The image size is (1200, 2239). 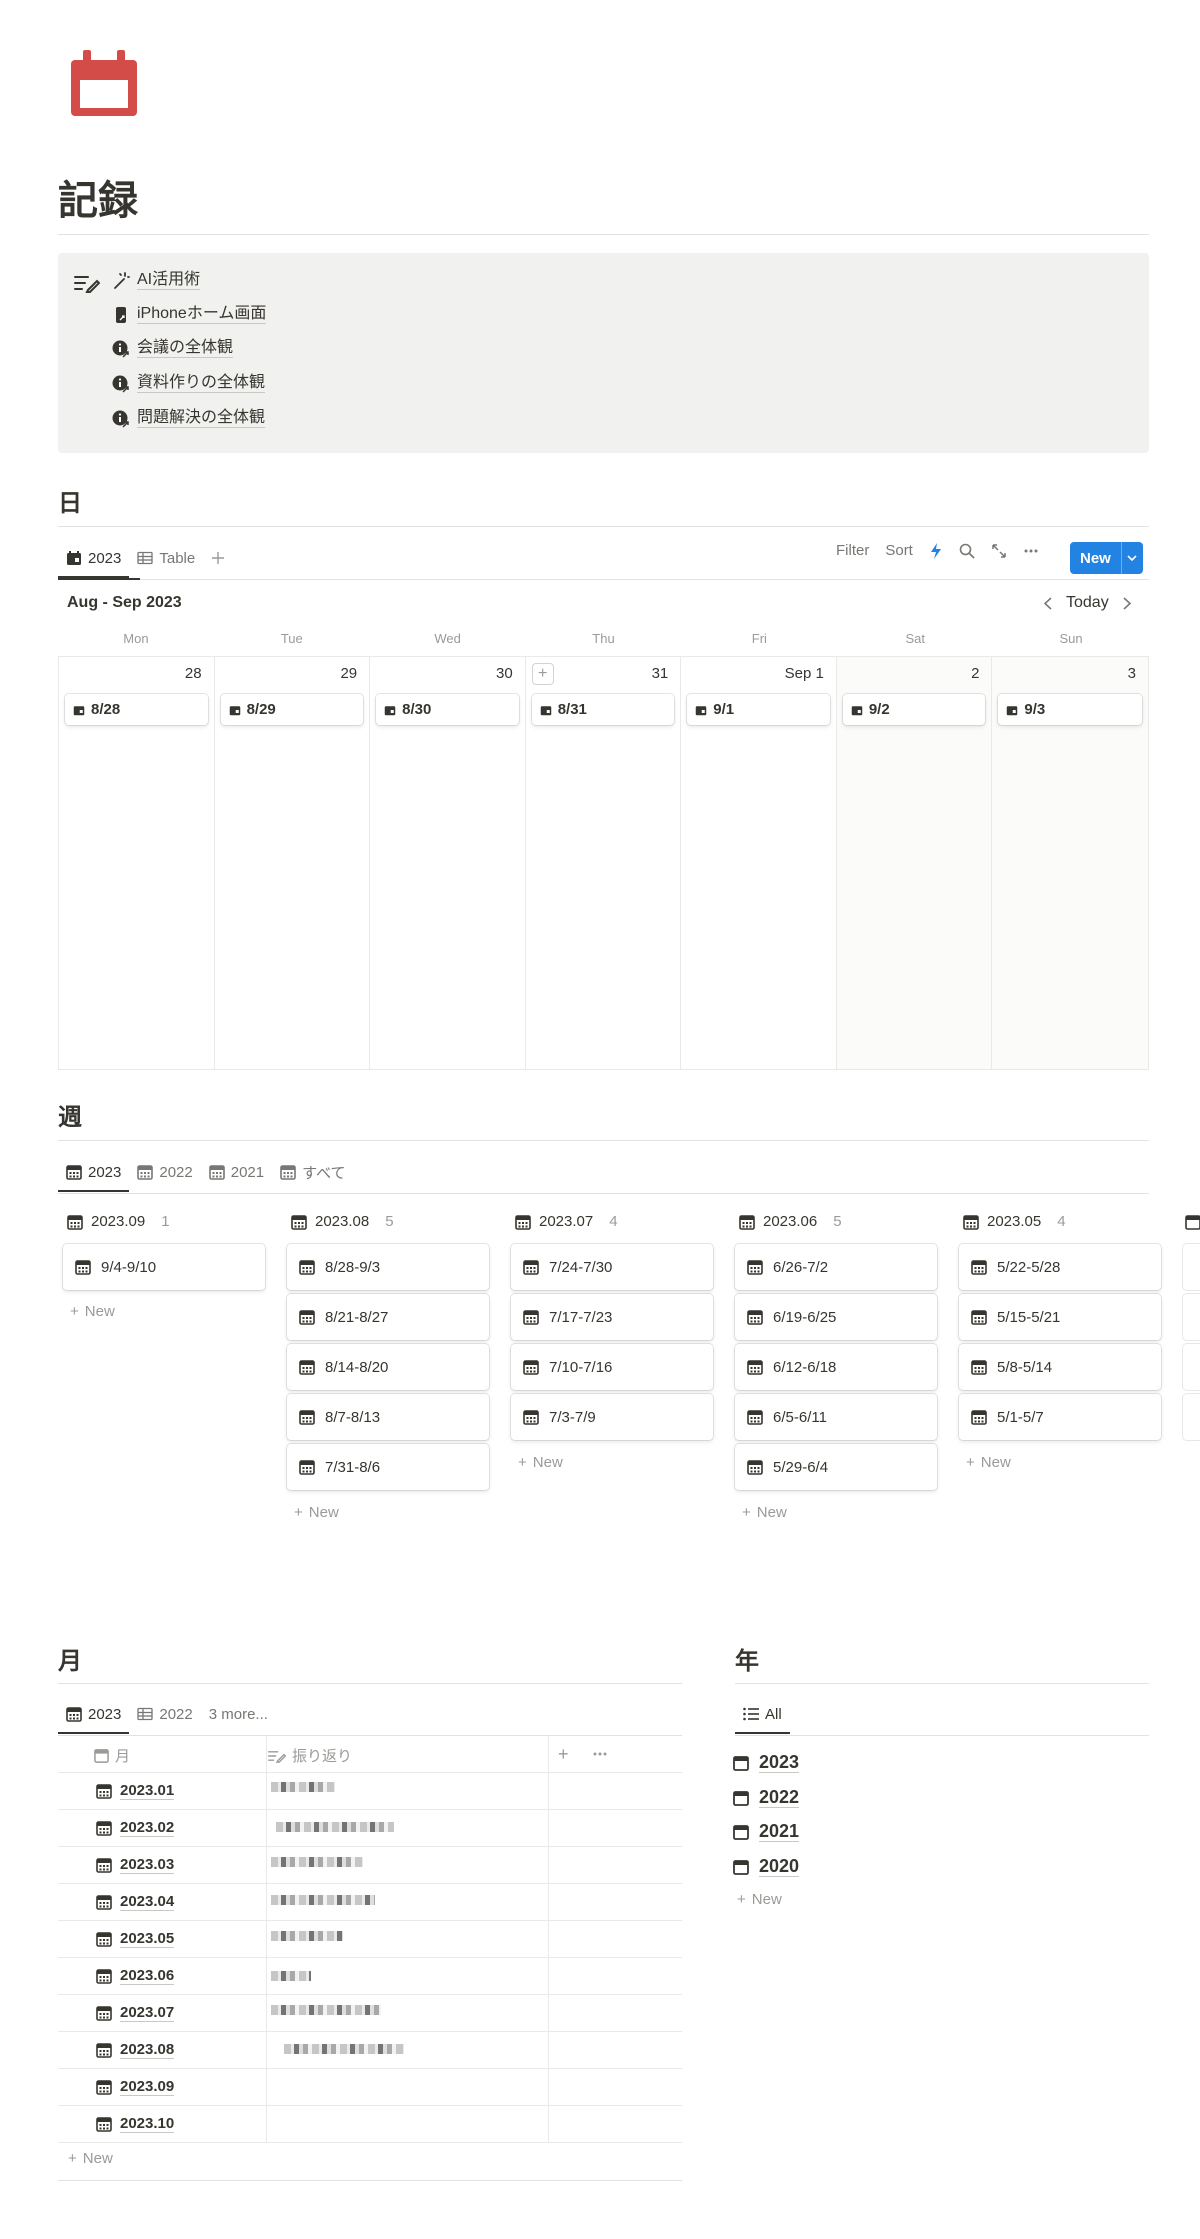 I want to click on board-card: 5/8-5/14, so click(x=1060, y=1367).